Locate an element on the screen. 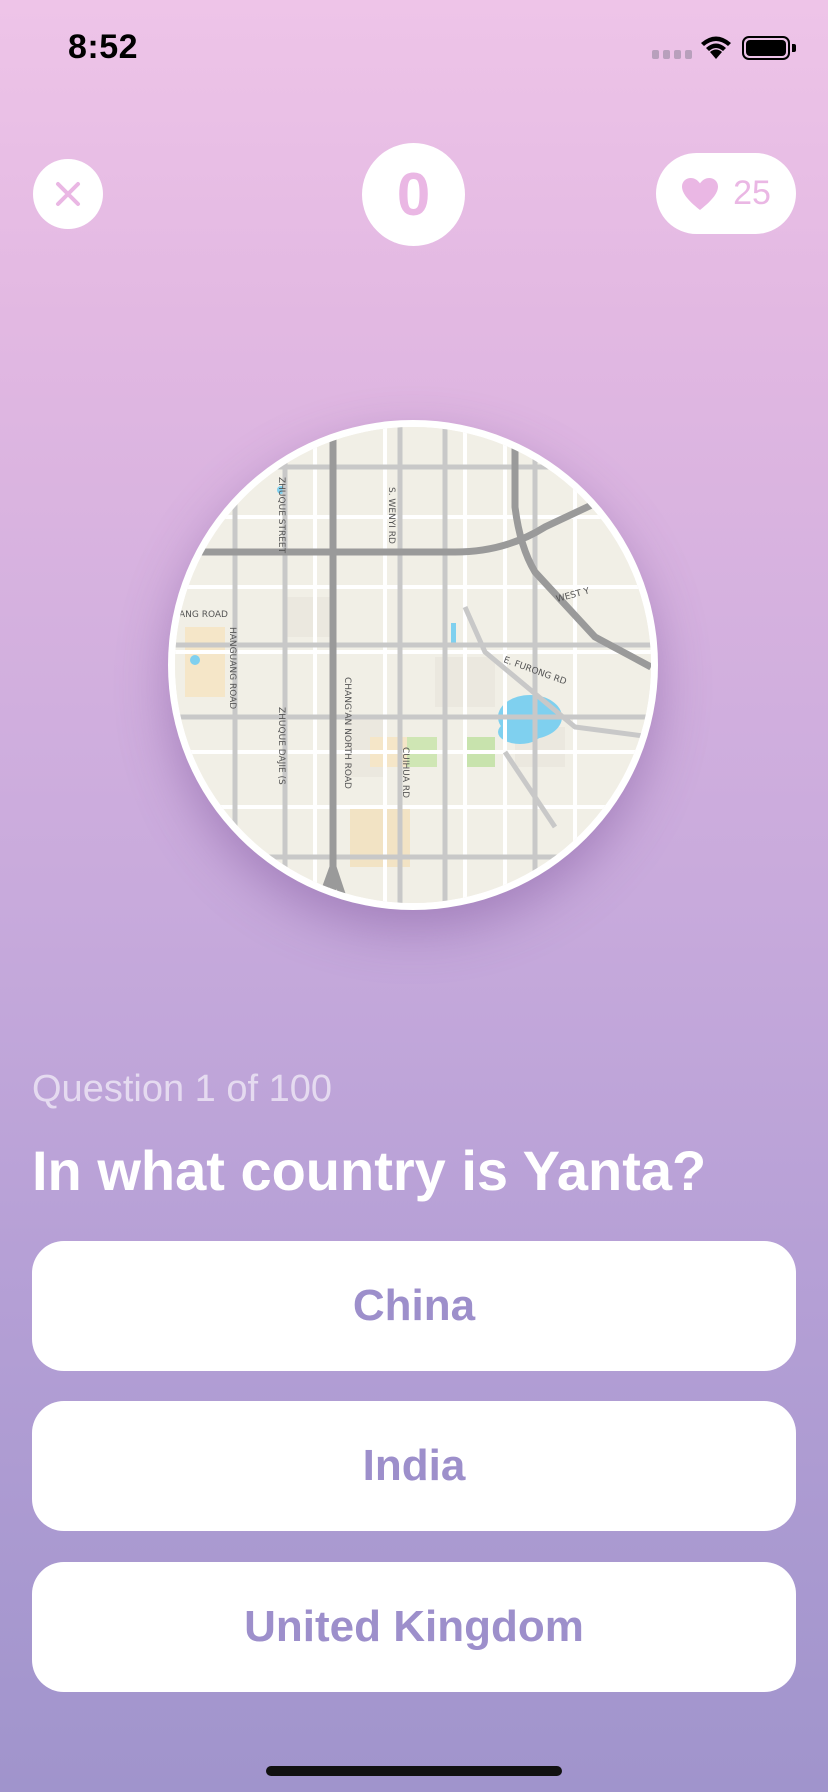  answer-button-united-kingdom: United Kingdom is located at coordinates (414, 1627).